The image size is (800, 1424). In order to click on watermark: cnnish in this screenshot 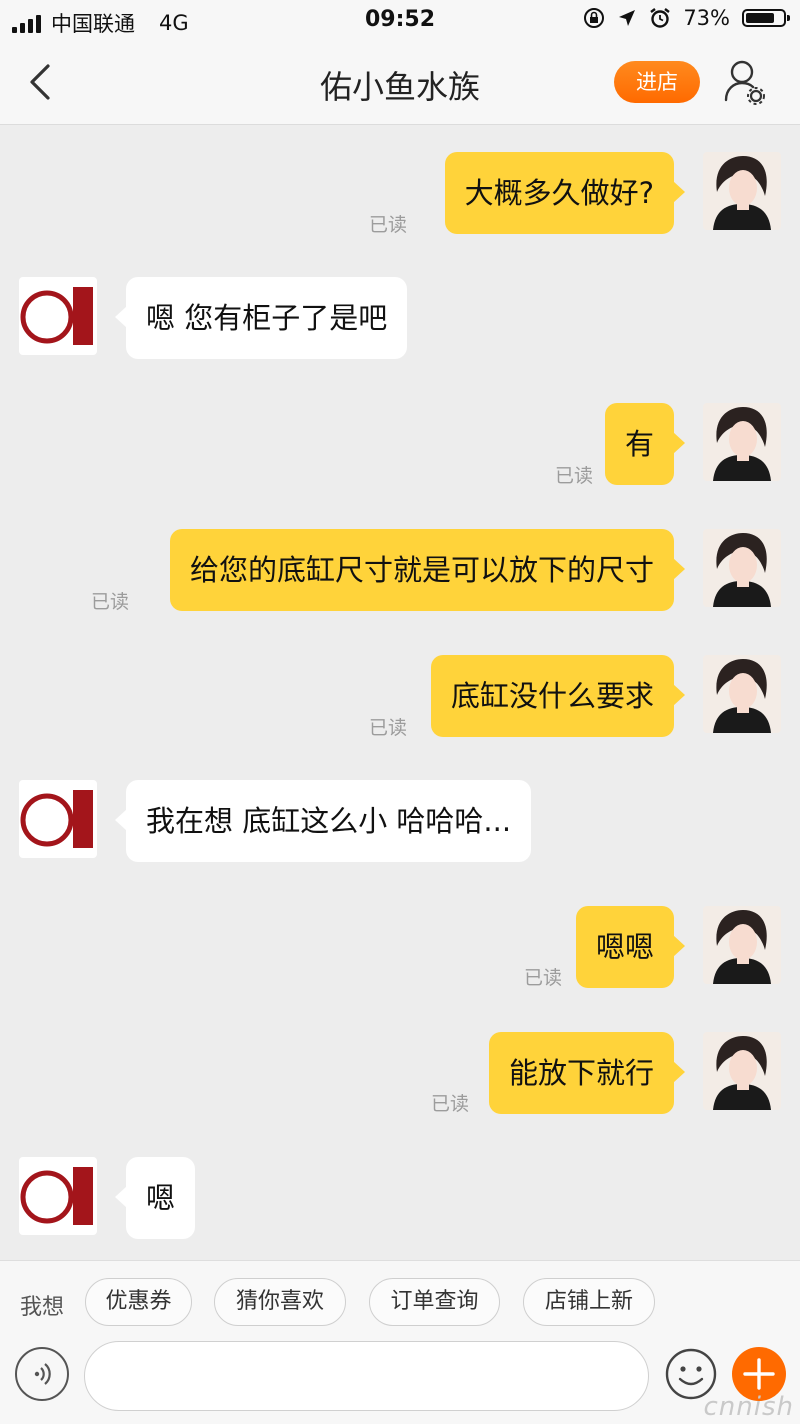, I will do `click(748, 1407)`.